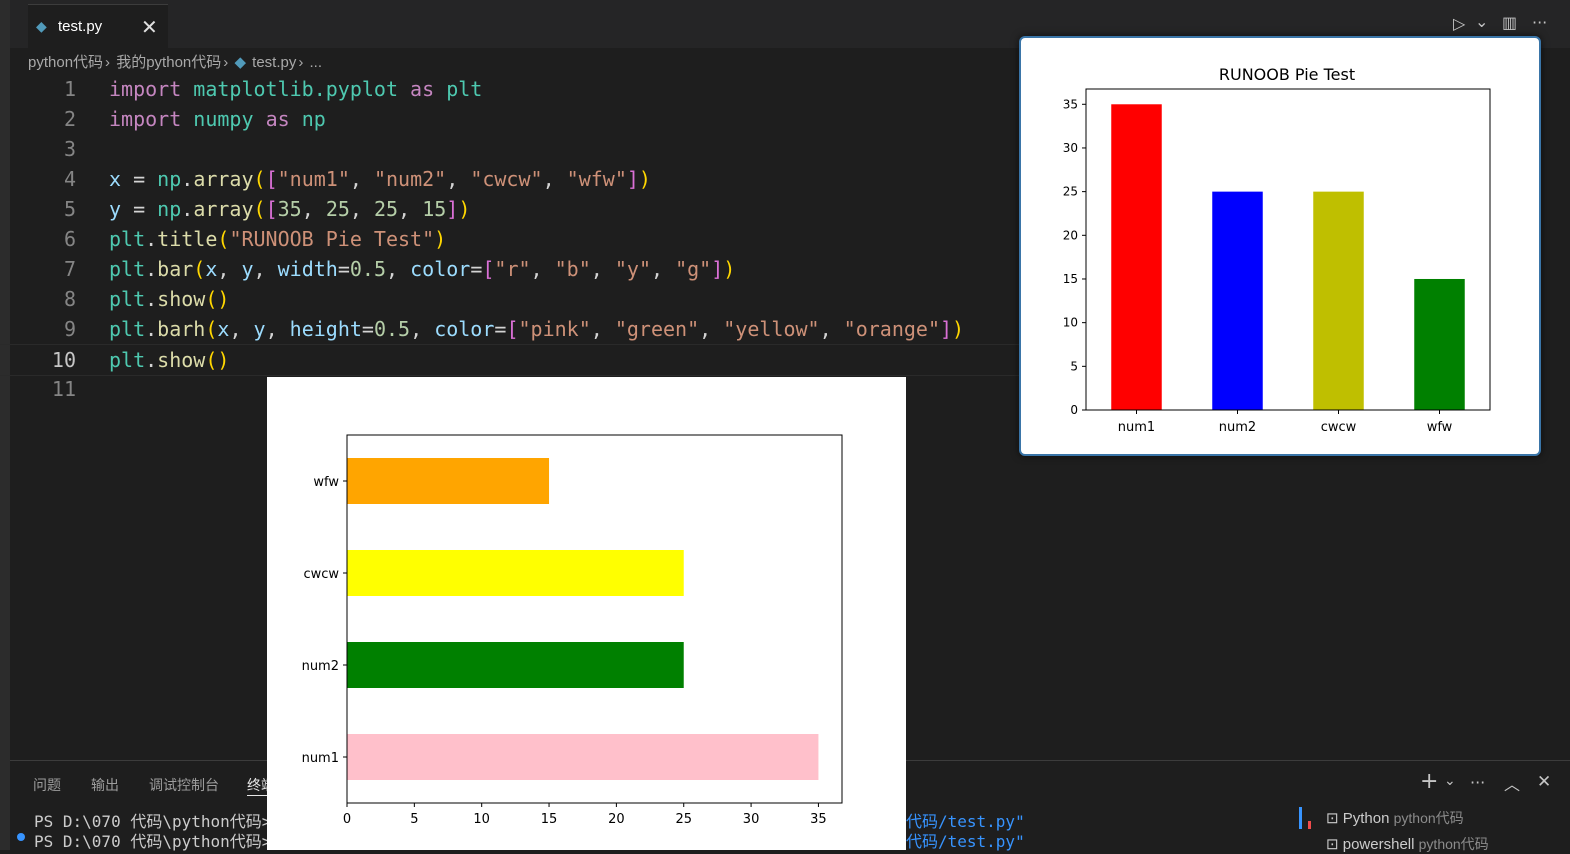 The width and height of the screenshot is (1570, 854). Describe the element at coordinates (510, 119) in the screenshot. I see `code-line: 2 import numpy as np` at that location.